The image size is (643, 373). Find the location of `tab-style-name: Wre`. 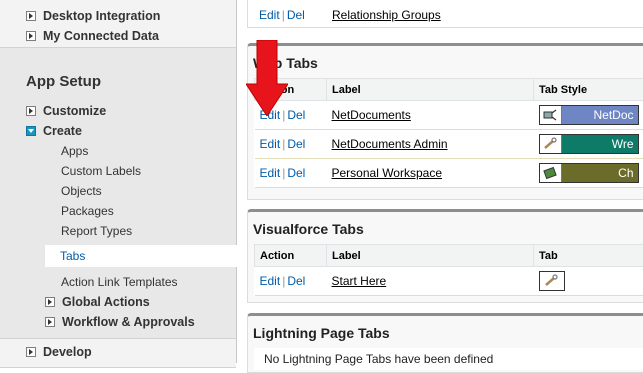

tab-style-name: Wre is located at coordinates (600, 144).